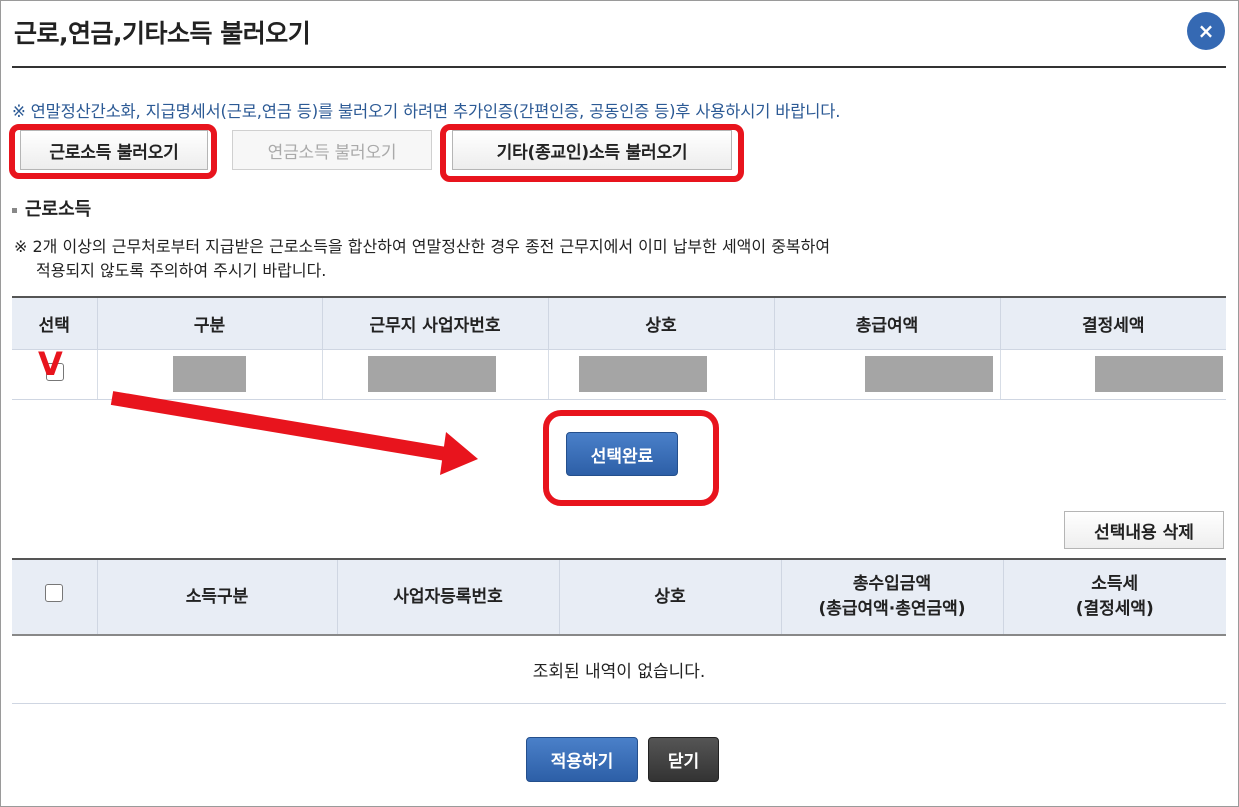  I want to click on table-row, so click(619, 374).